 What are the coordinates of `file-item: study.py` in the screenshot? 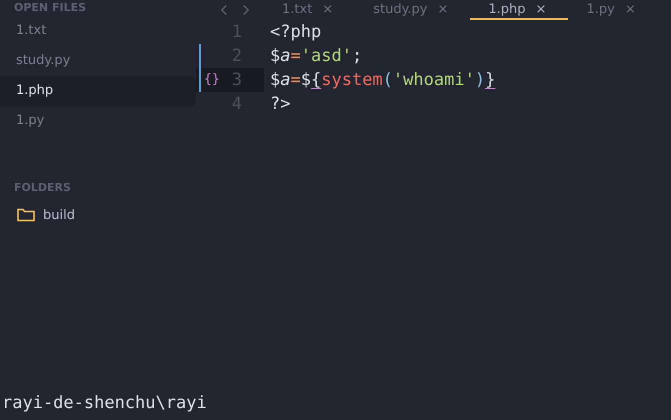 It's located at (98, 61).